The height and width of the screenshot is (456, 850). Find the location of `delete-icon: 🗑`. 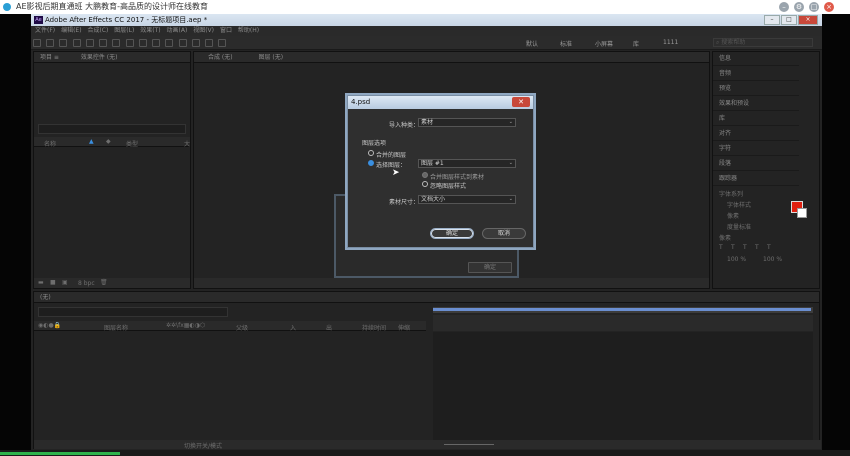

delete-icon: 🗑 is located at coordinates (104, 282).